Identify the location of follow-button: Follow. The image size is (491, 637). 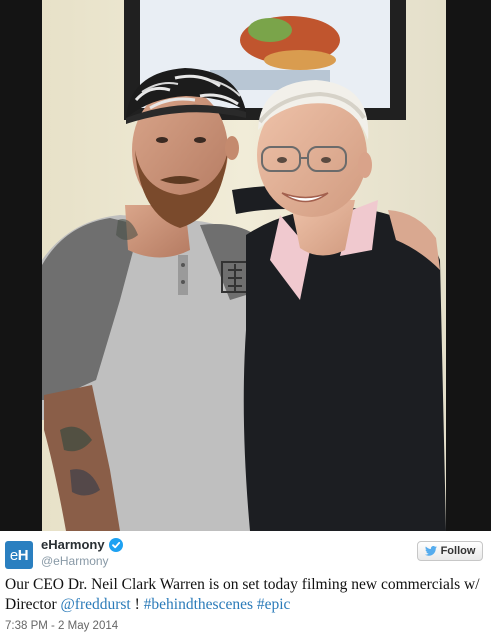
(450, 551).